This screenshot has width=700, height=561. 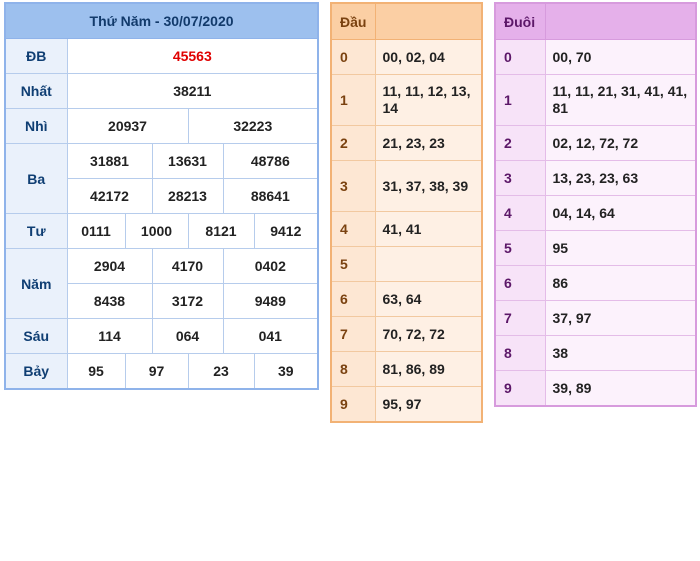 I want to click on prize-value: 28213, so click(x=187, y=196).